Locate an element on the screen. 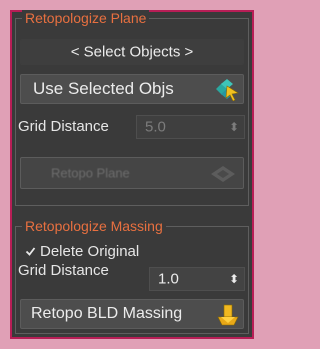 The image size is (320, 349). use-selected-objs-label: Use Selected Objs is located at coordinates (103, 88).